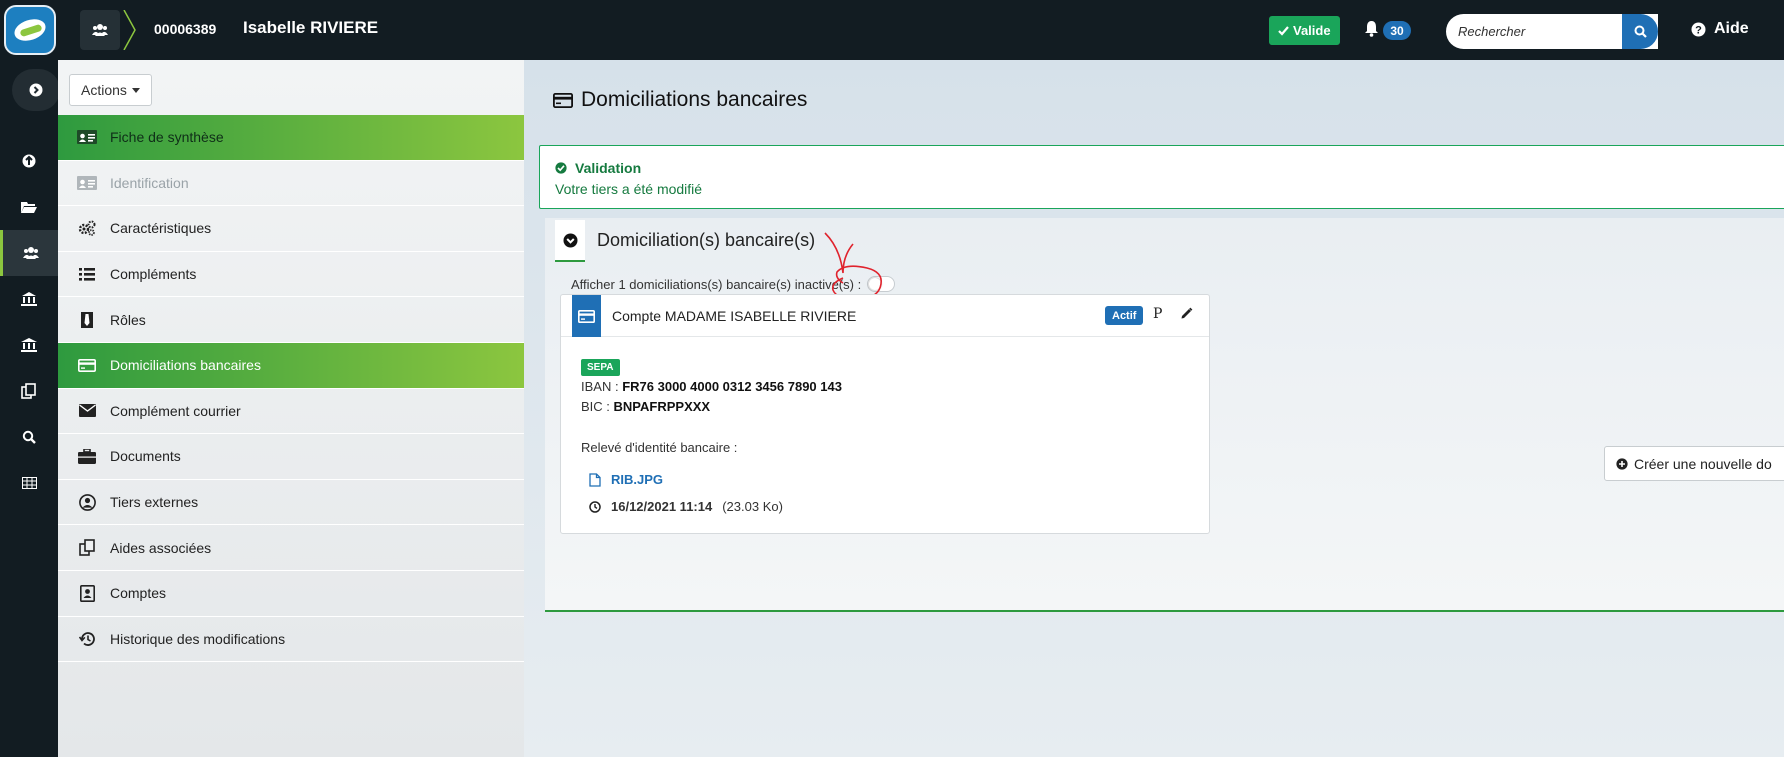 This screenshot has height=757, width=1784. What do you see at coordinates (881, 284) in the screenshot?
I see `inactive-accounts-toggle` at bounding box center [881, 284].